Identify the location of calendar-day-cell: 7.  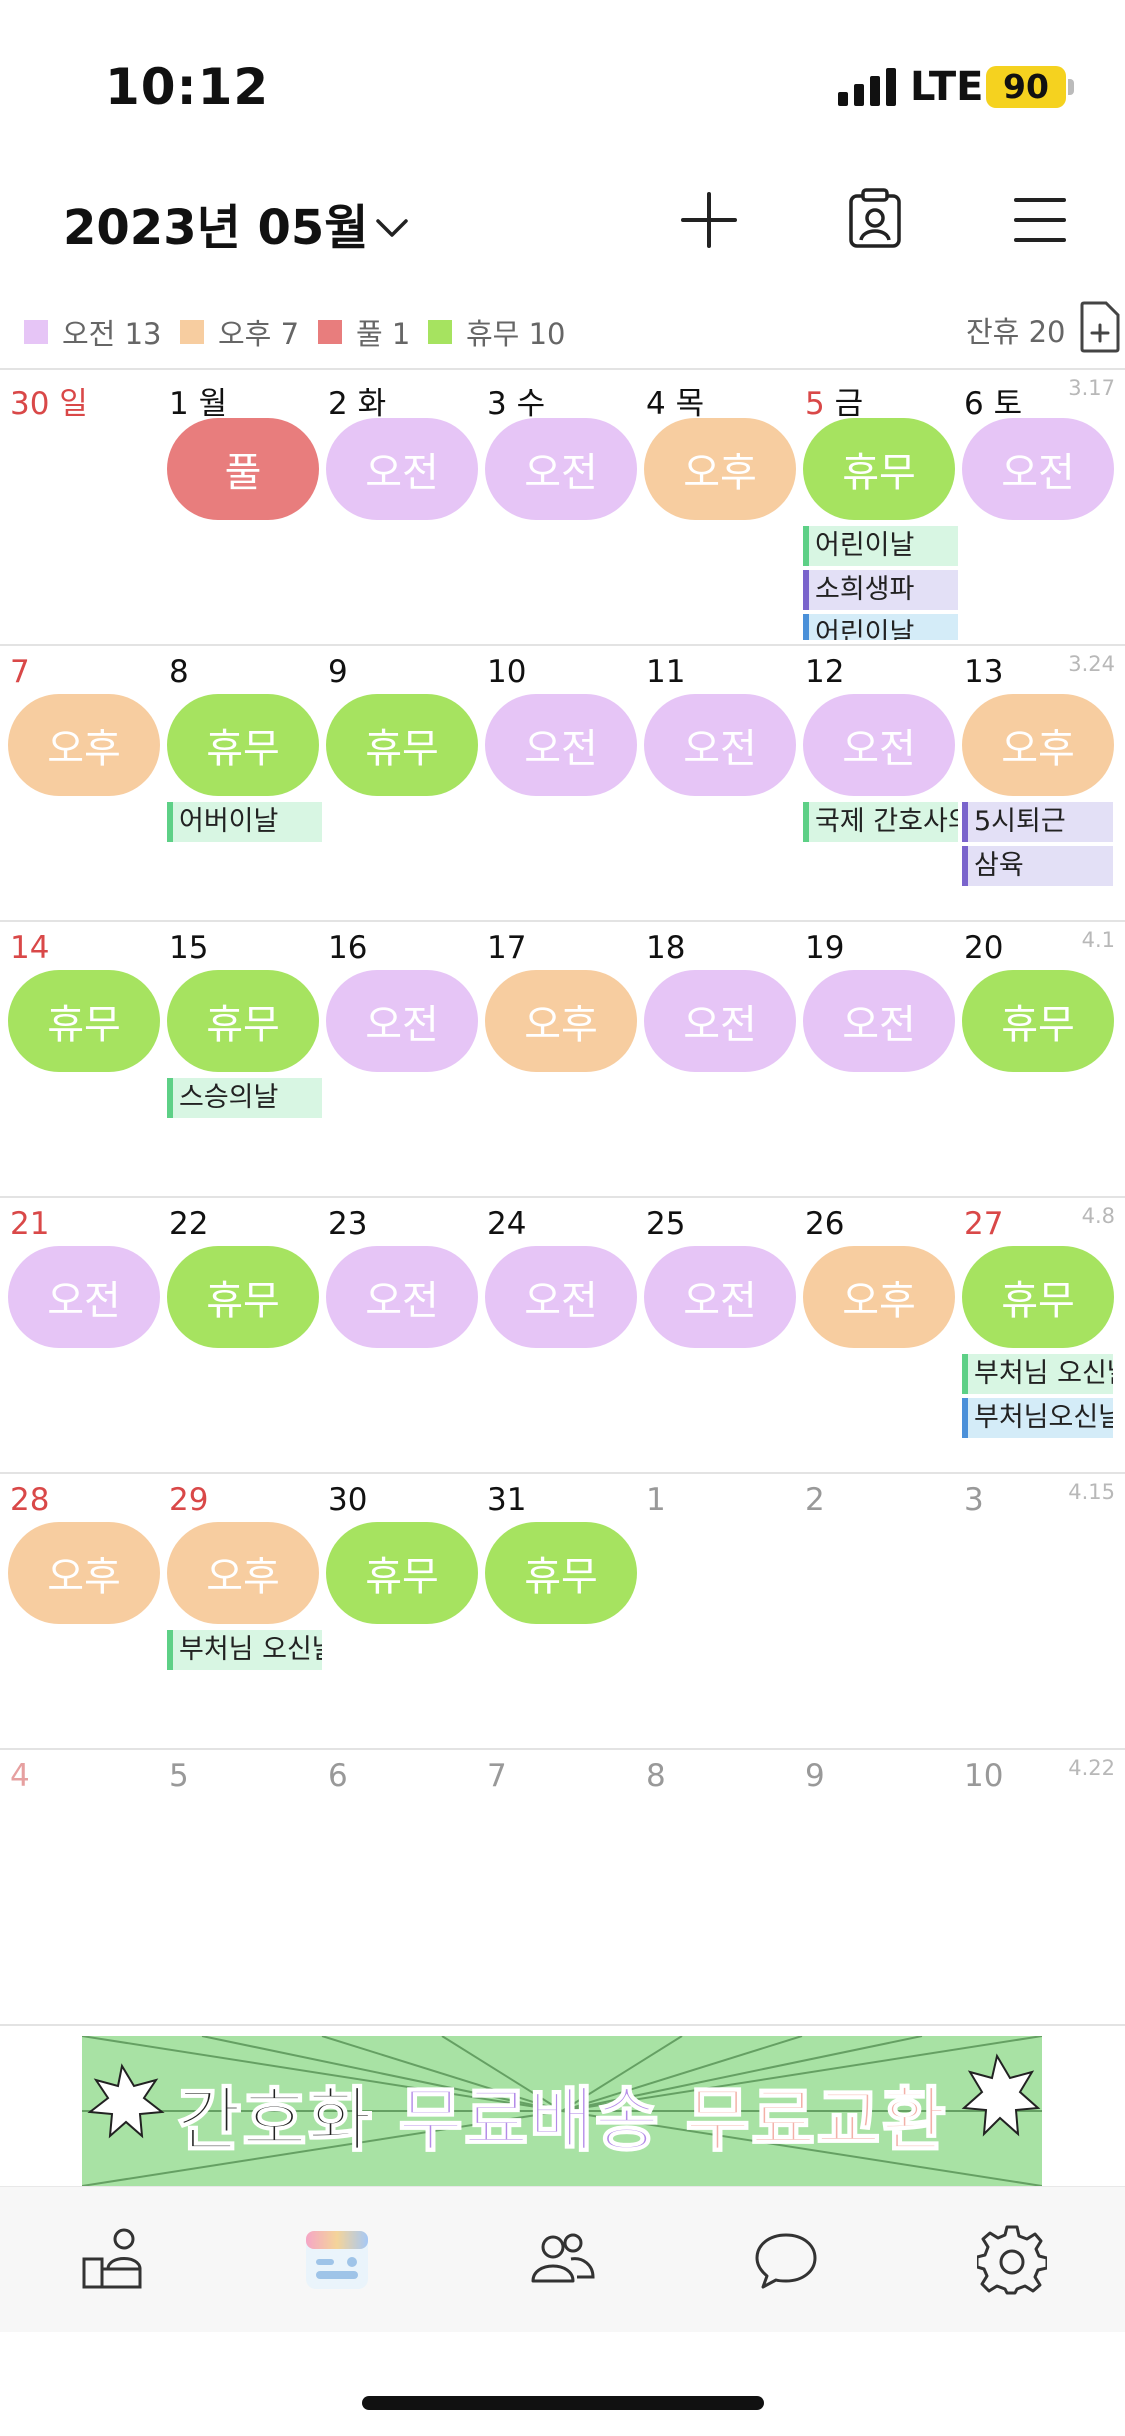
(560, 1887).